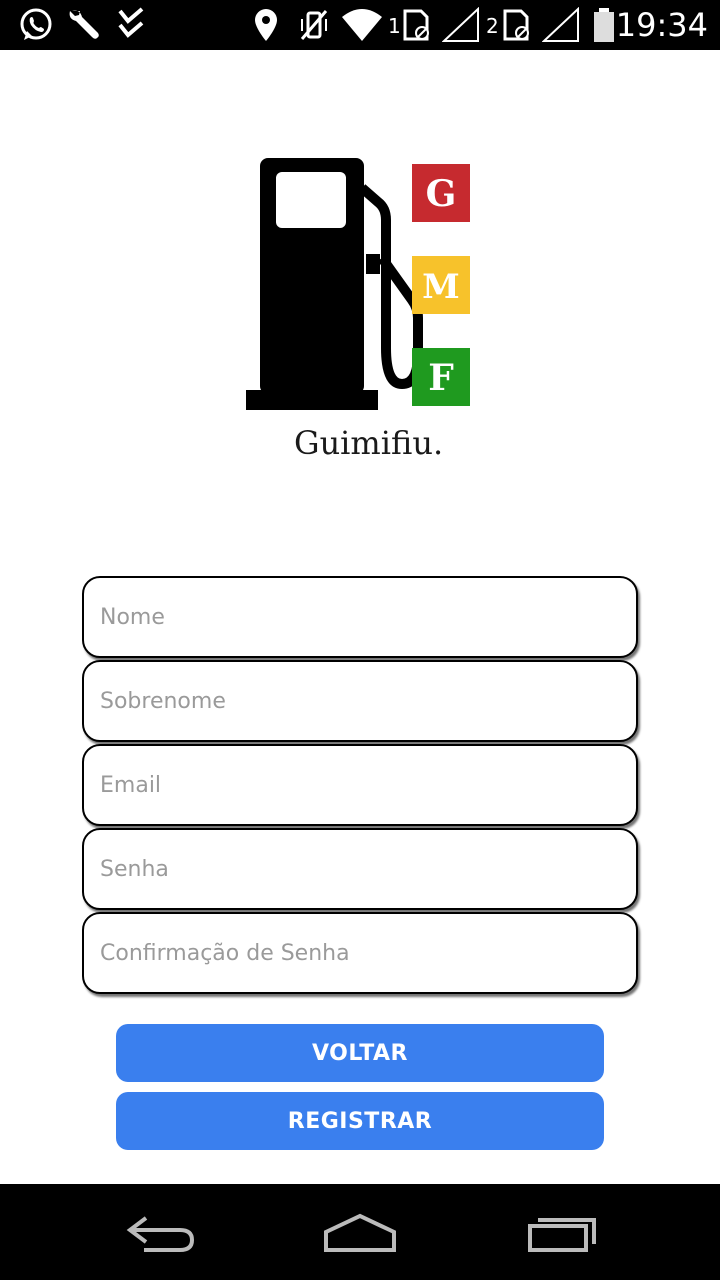  I want to click on nome-field-wrapper, so click(360, 617).